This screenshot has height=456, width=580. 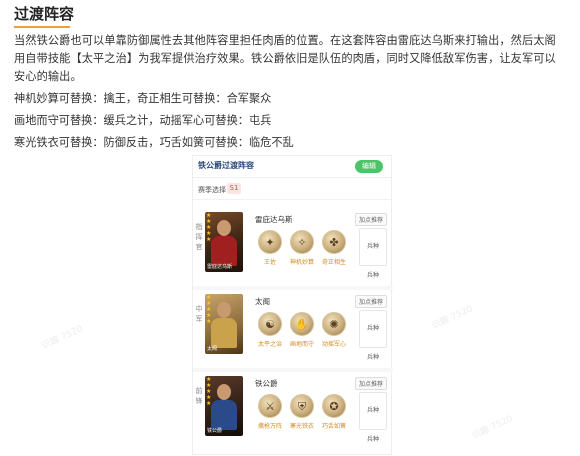 What do you see at coordinates (143, 98) in the screenshot?
I see `replacement-line-1: 神机妙算可替换：擒王，奇正相生可替换：合军聚众` at bounding box center [143, 98].